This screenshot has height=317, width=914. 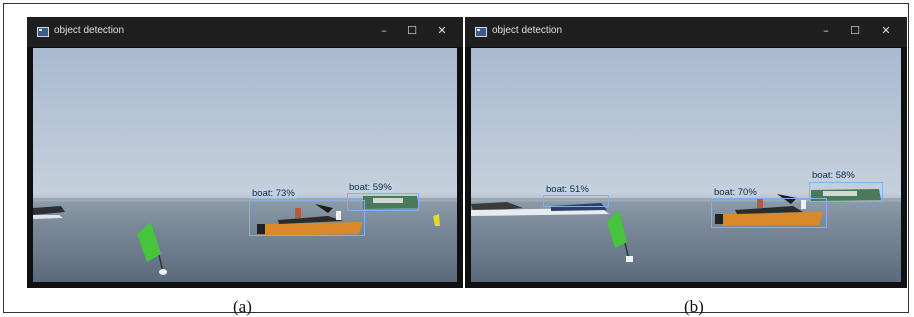 I want to click on yellow-buoy, so click(x=436, y=220).